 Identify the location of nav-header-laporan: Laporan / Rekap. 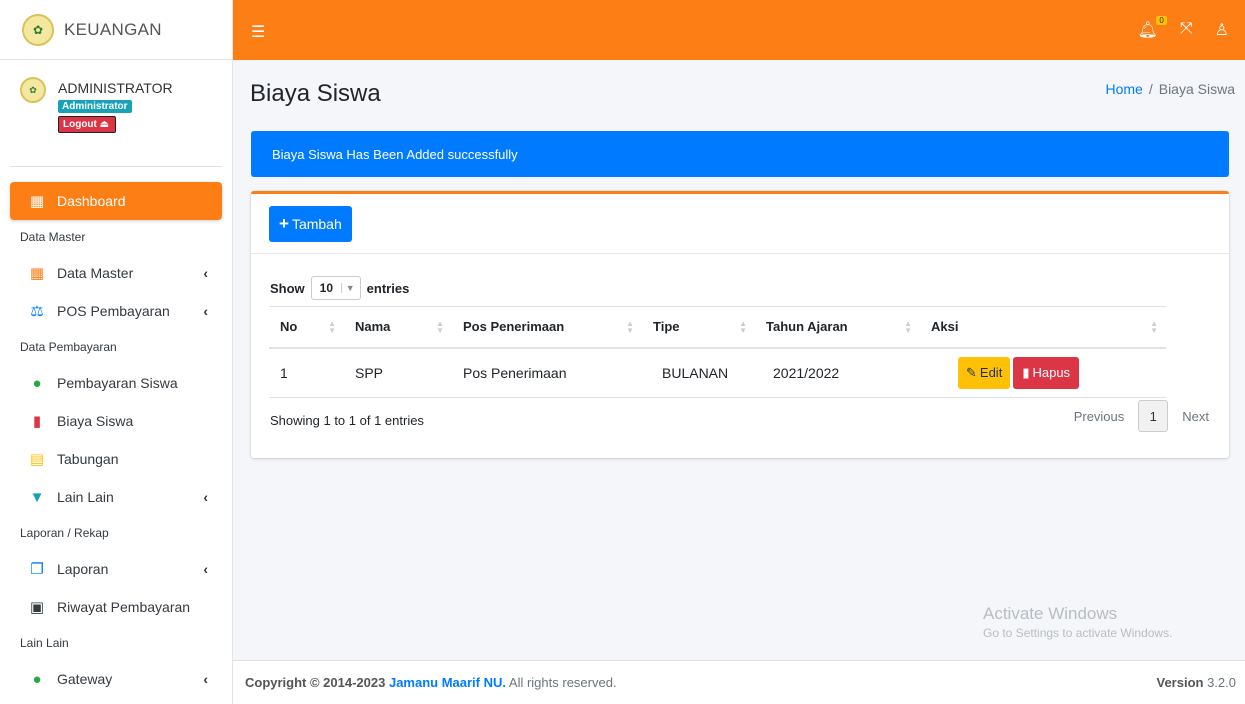
(64, 533).